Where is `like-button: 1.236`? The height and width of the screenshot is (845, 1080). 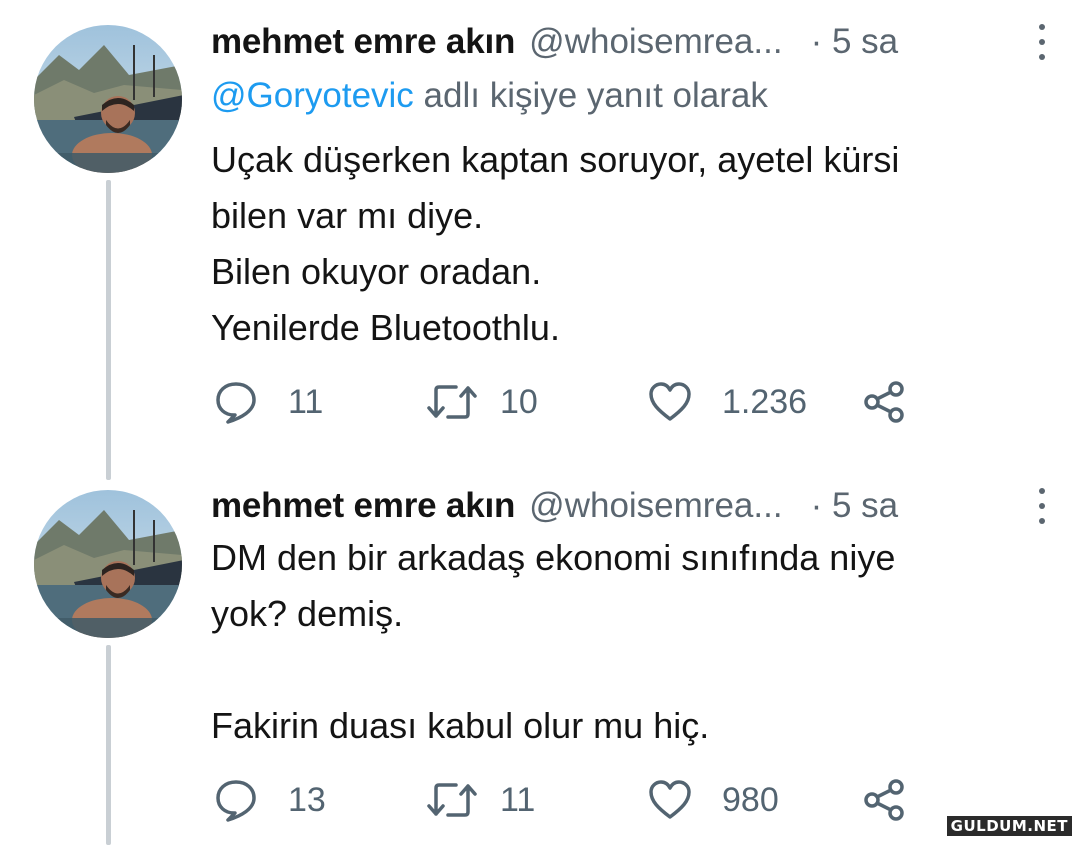 like-button: 1.236 is located at coordinates (727, 402).